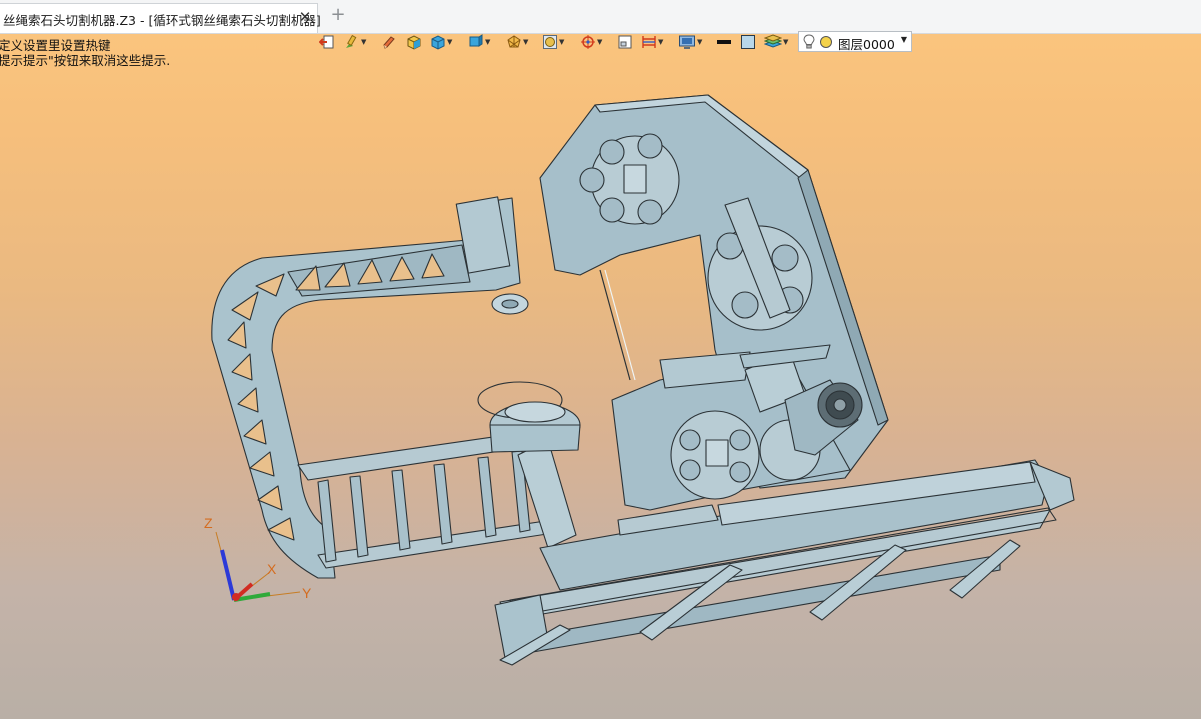 The image size is (1201, 719). What do you see at coordinates (615, 325) in the screenshot?
I see `wire-blade` at bounding box center [615, 325].